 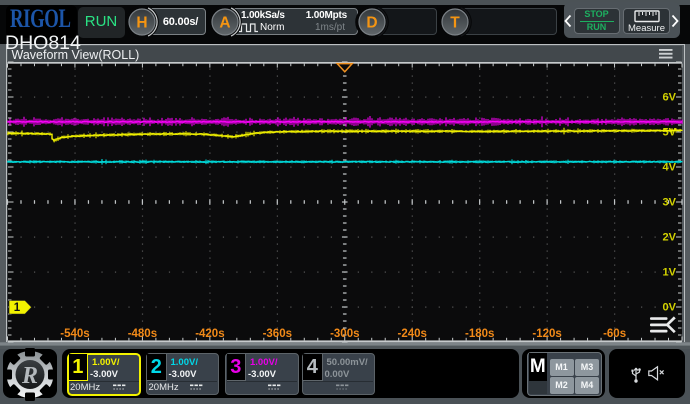 I want to click on svg-text: R, so click(x=29, y=376).